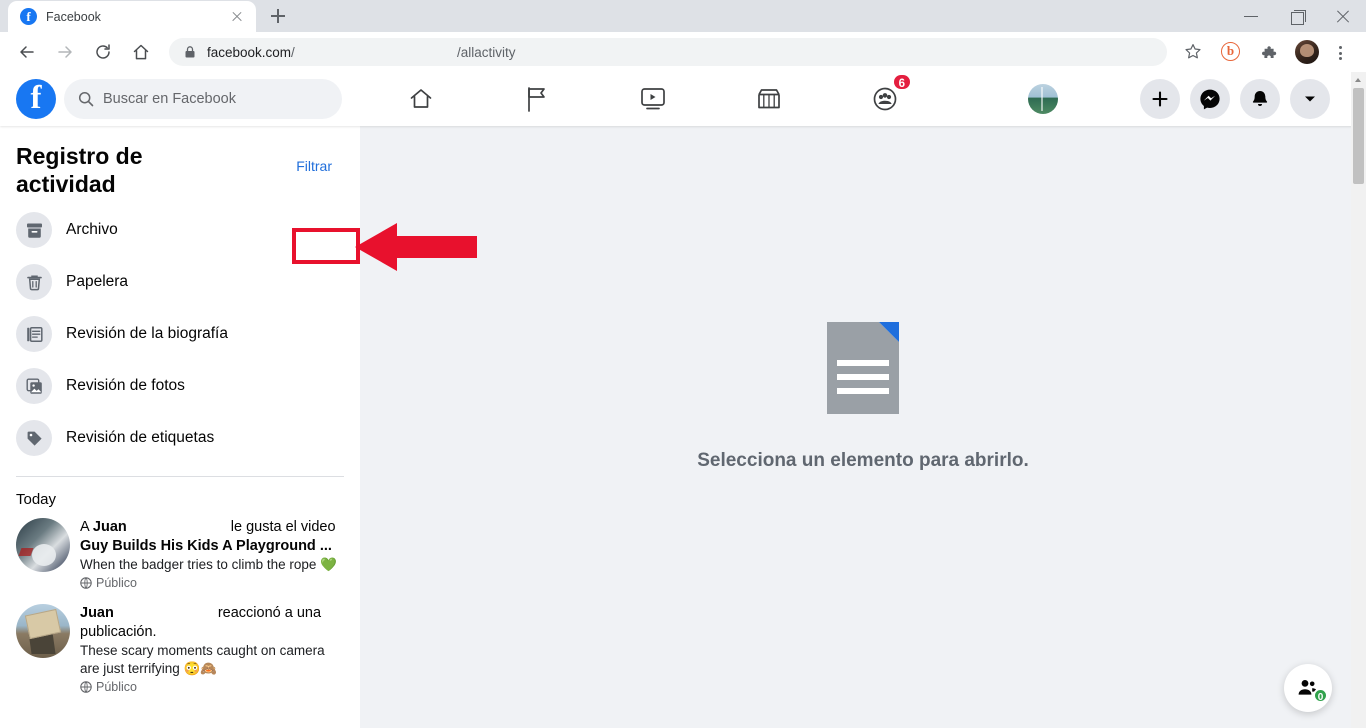 The width and height of the screenshot is (1366, 728). What do you see at coordinates (169, 99) in the screenshot?
I see `search-placeholder: Buscar en Facebook` at bounding box center [169, 99].